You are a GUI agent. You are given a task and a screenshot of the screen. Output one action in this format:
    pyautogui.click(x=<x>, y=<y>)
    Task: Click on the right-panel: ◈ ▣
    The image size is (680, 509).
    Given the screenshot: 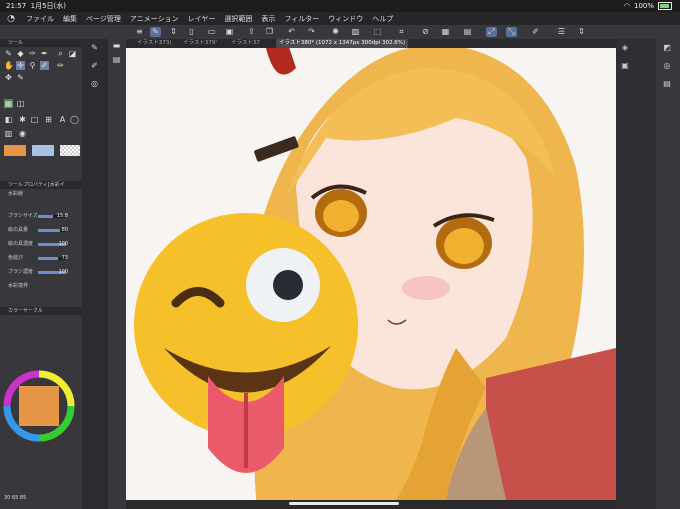 What is the action you would take?
    pyautogui.click(x=636, y=274)
    